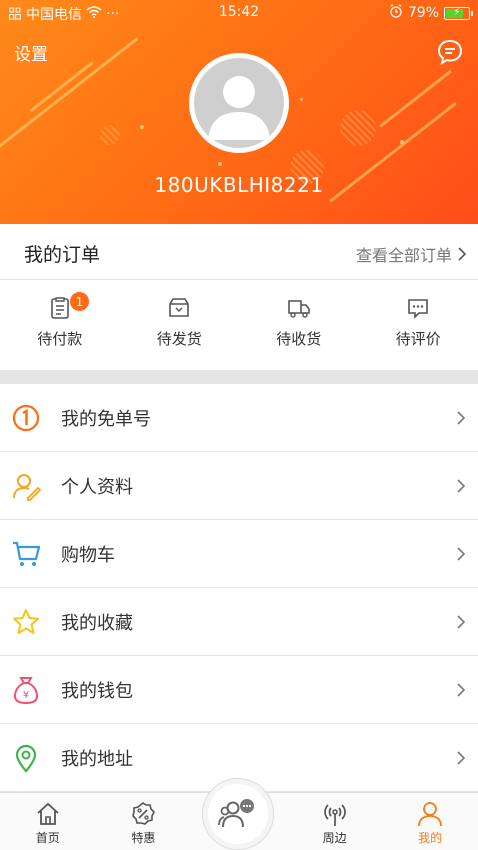  What do you see at coordinates (60, 325) in the screenshot?
I see `order-pending-payment: 1 待付款` at bounding box center [60, 325].